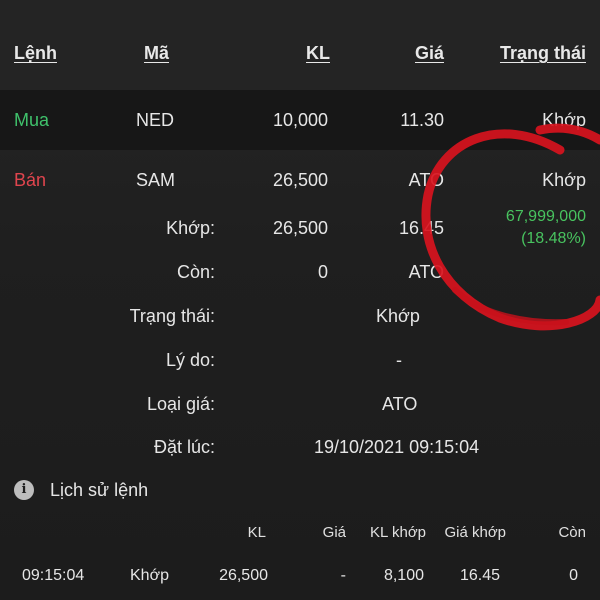  Describe the element at coordinates (243, 575) in the screenshot. I see `history-qty: 26,500` at that location.